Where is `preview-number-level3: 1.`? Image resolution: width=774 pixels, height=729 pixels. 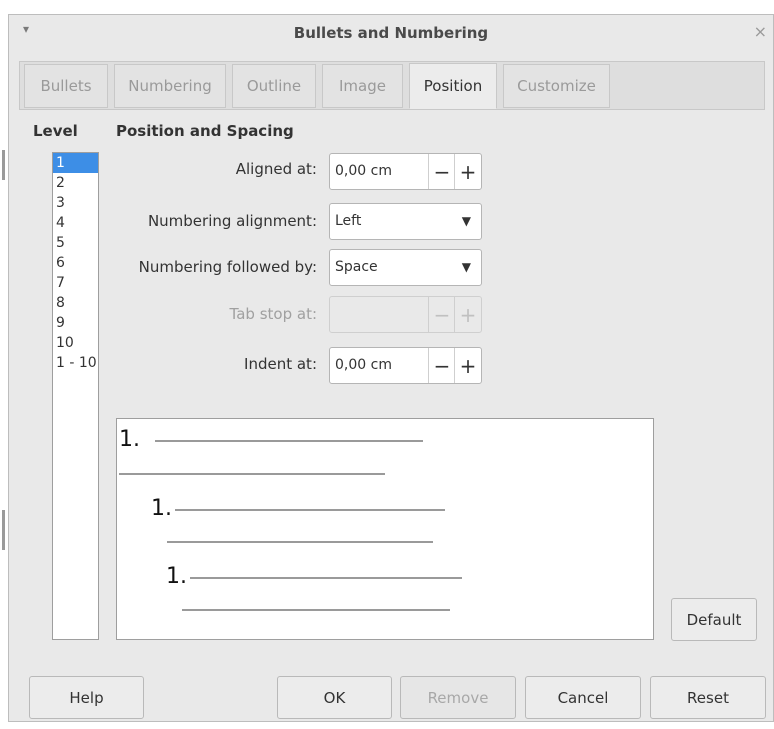
preview-number-level3: 1. is located at coordinates (176, 576).